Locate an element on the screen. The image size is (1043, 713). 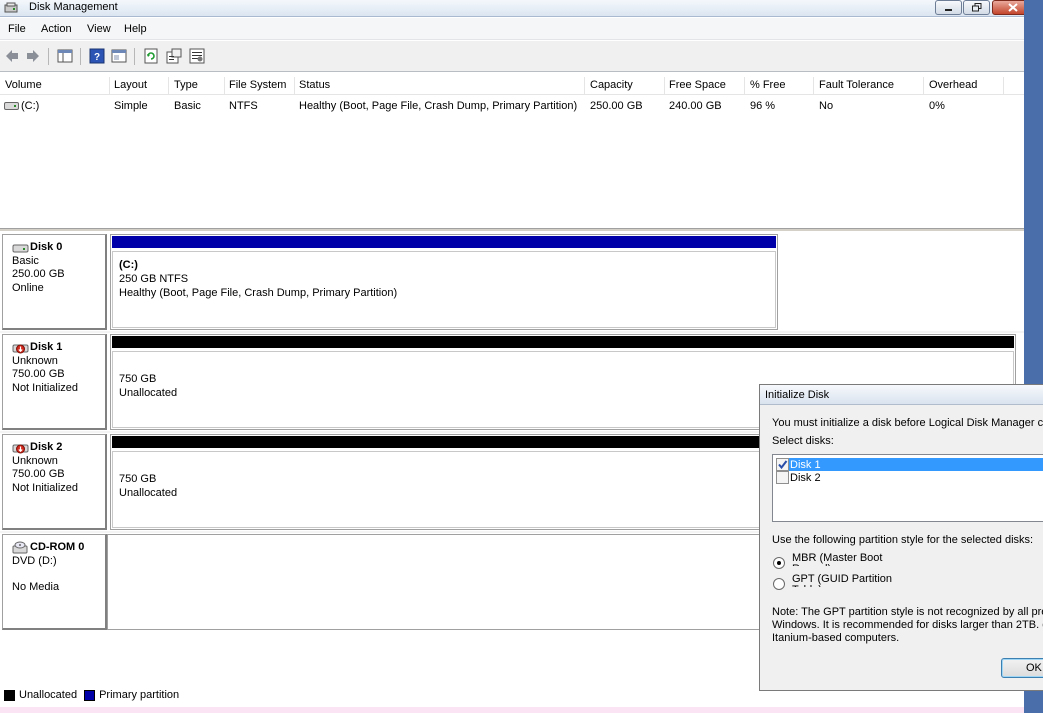
gpt-option: GPT (GUID Partition Table) is located at coordinates (835, 582).